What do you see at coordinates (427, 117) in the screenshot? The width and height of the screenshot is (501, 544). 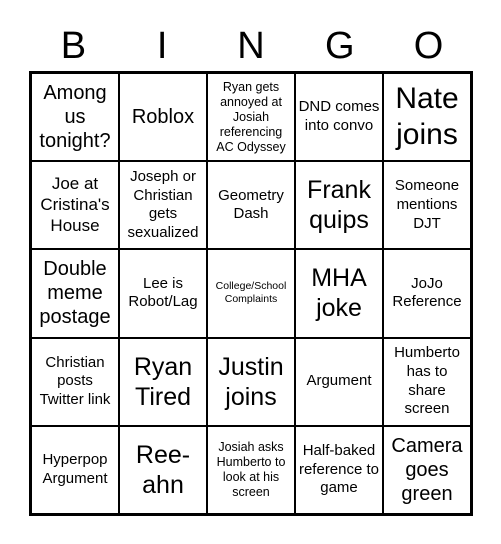 I see `bingo-cell: Nate joins` at bounding box center [427, 117].